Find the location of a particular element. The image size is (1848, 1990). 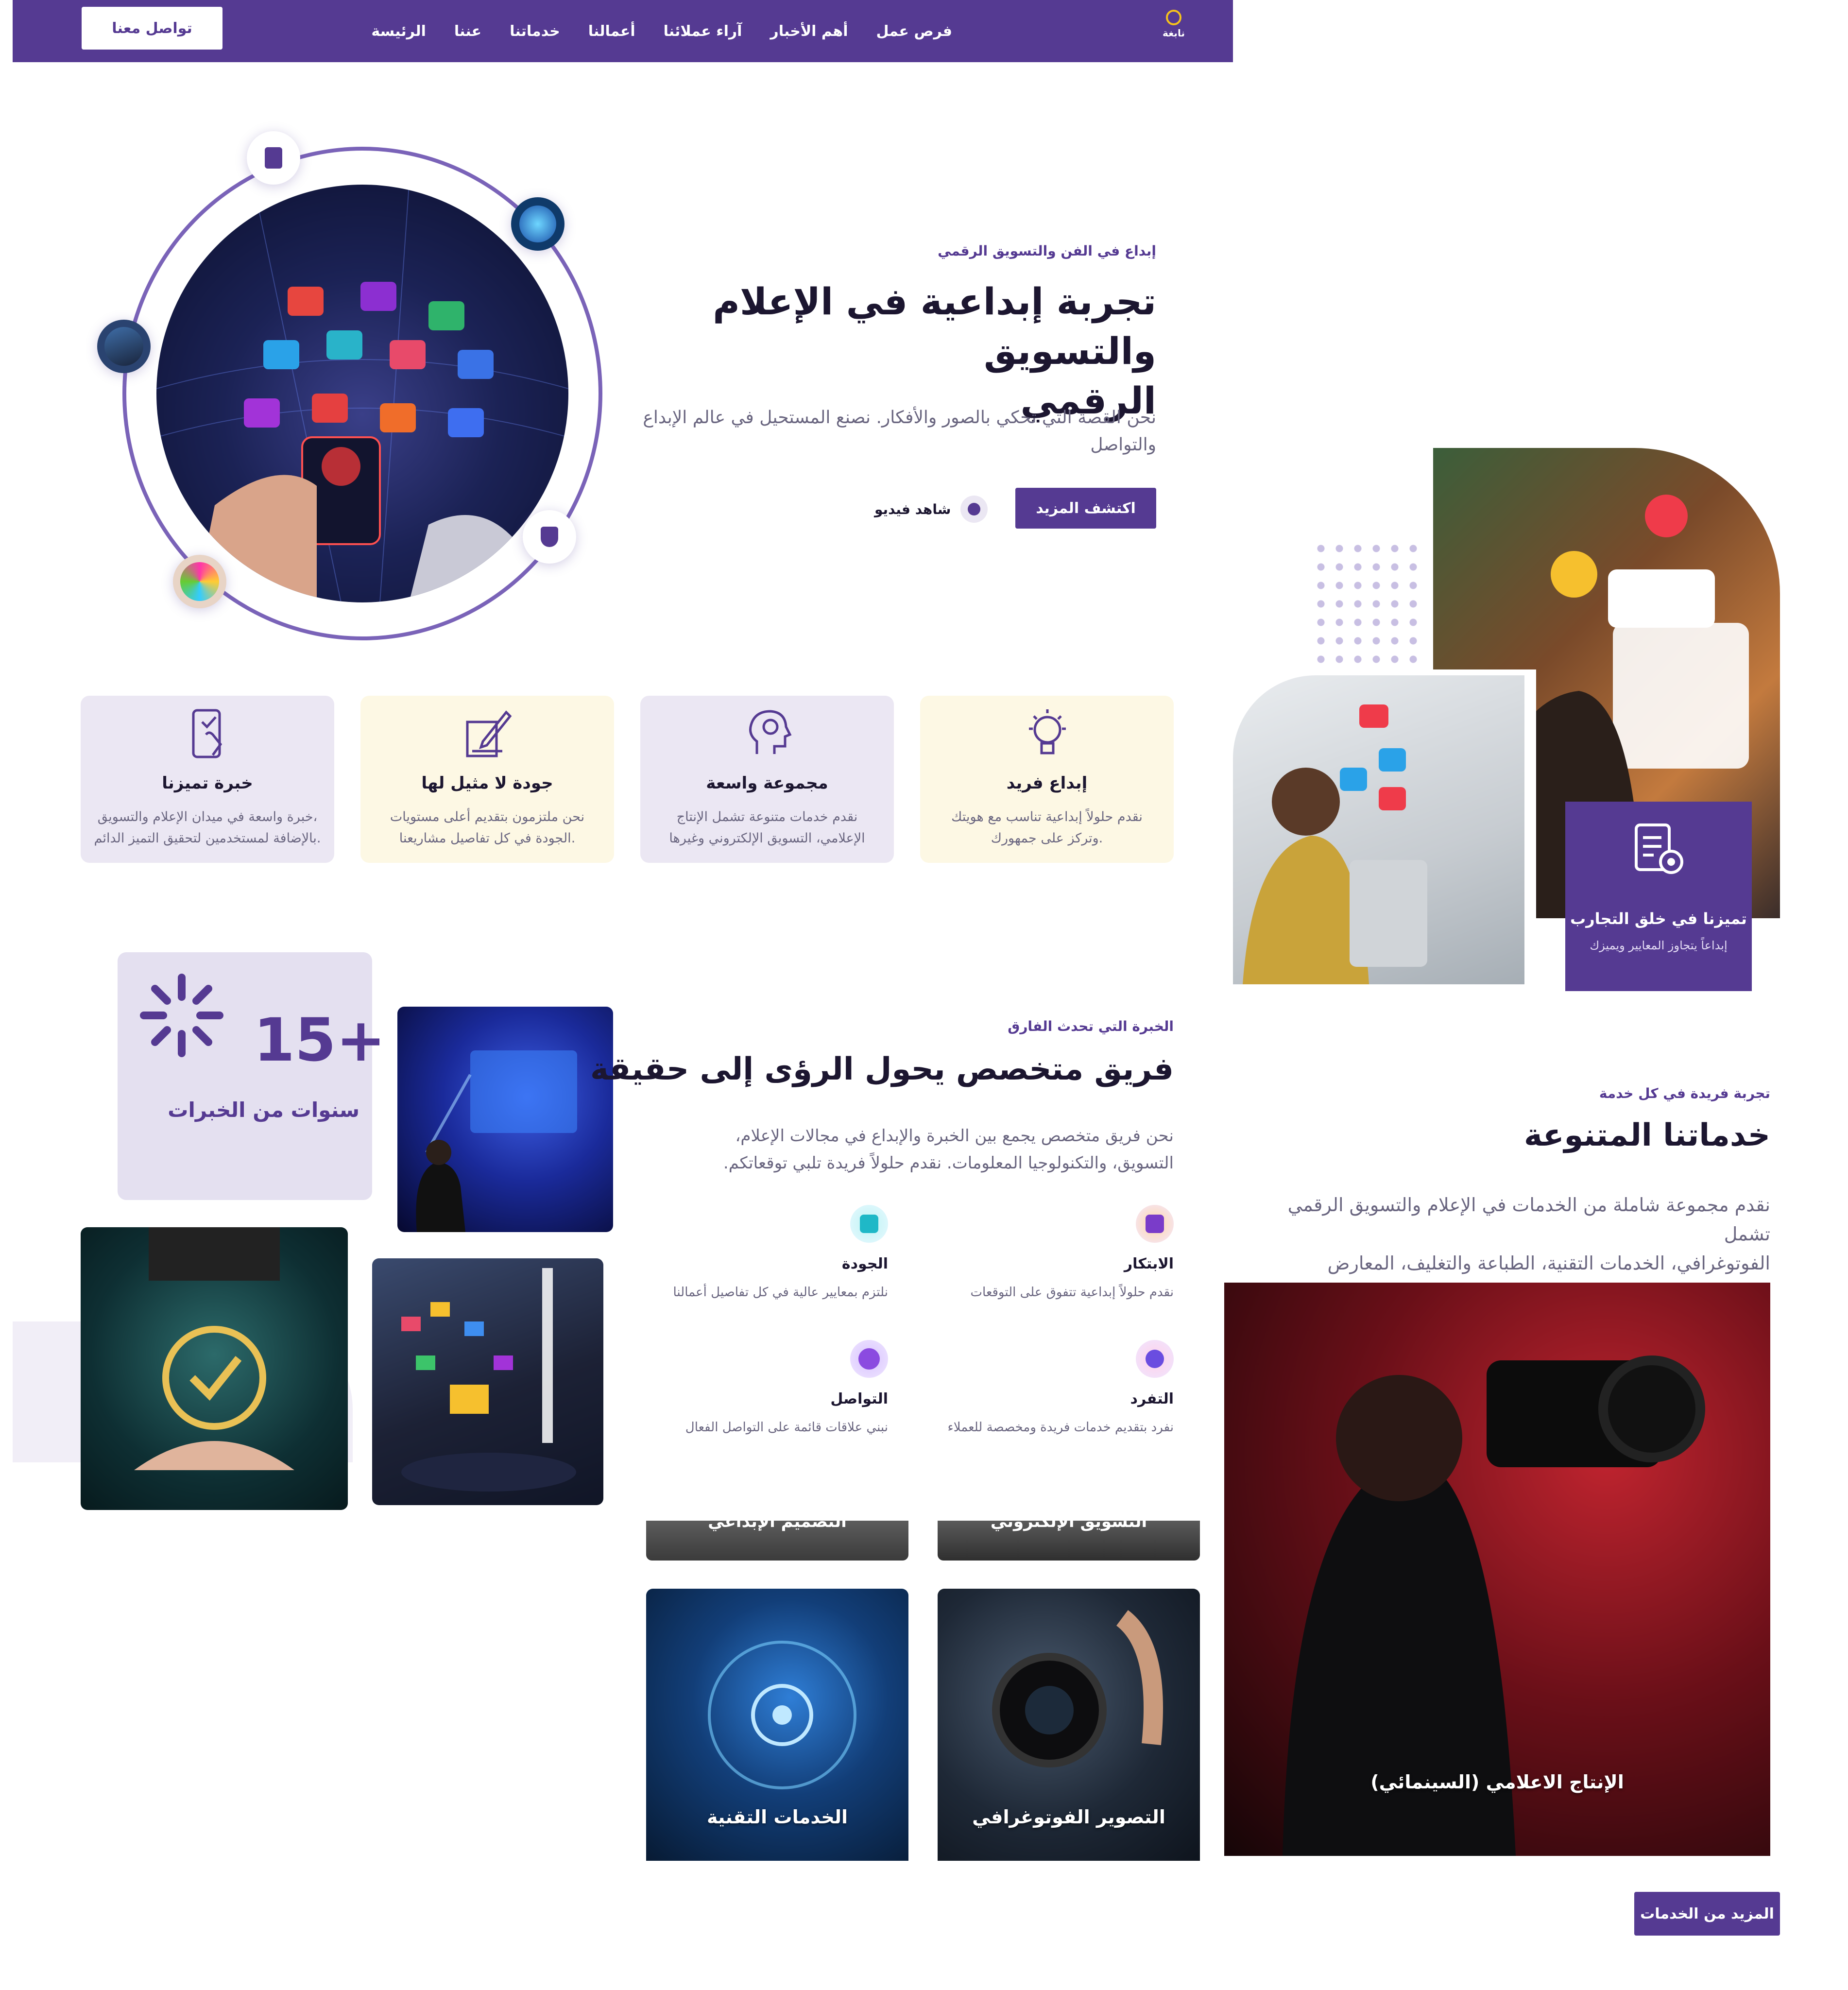

hero-title-line1: تجربة إبداعية في الإعلام والتسويق is located at coordinates (934, 326).